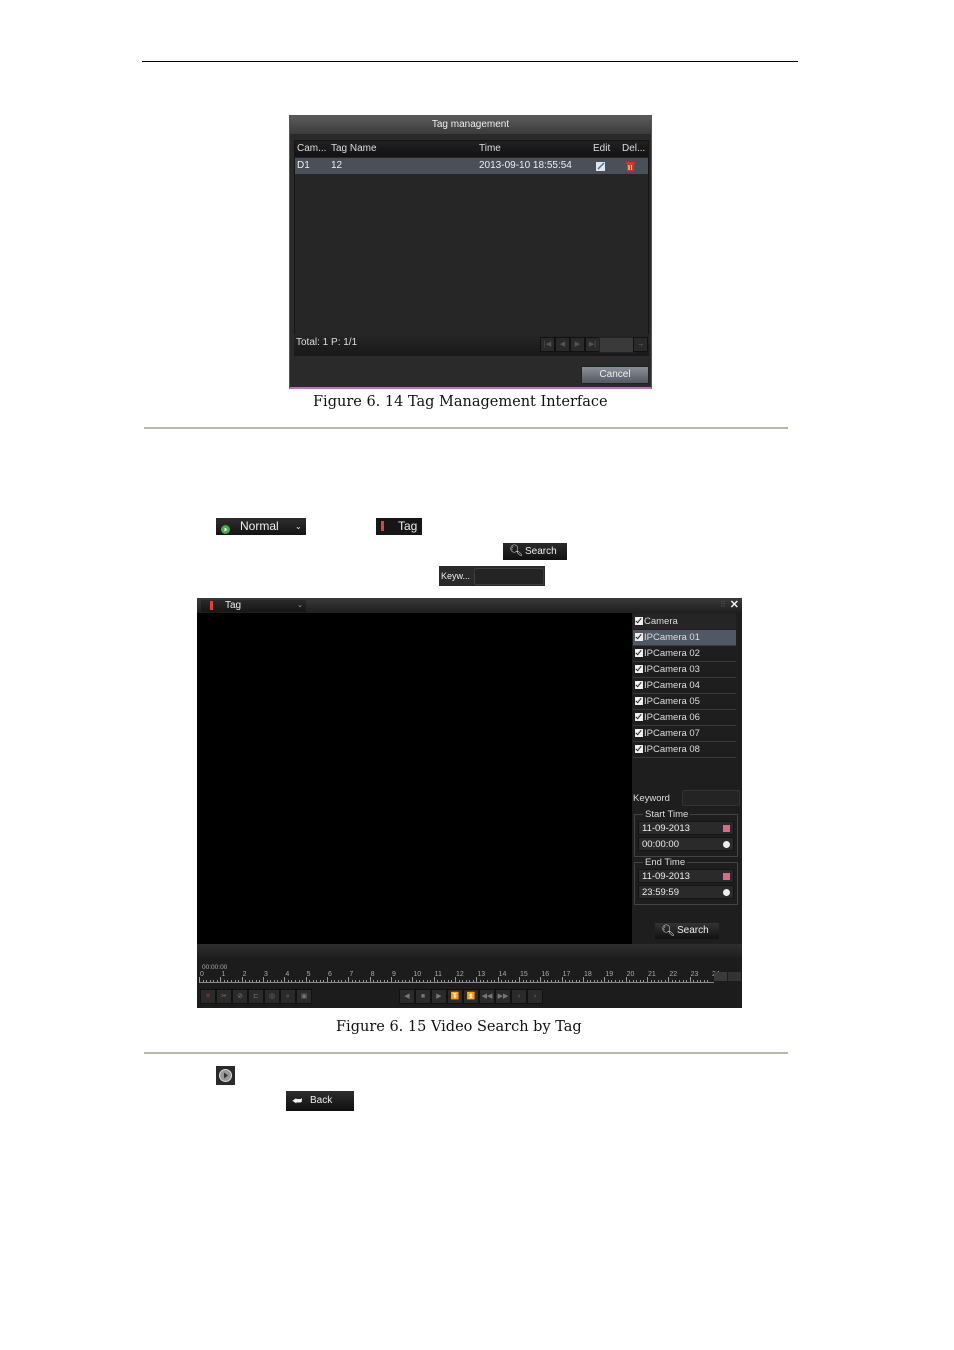 The height and width of the screenshot is (1350, 954). Describe the element at coordinates (320, 1101) in the screenshot. I see `back-button: ⮨ Back` at that location.